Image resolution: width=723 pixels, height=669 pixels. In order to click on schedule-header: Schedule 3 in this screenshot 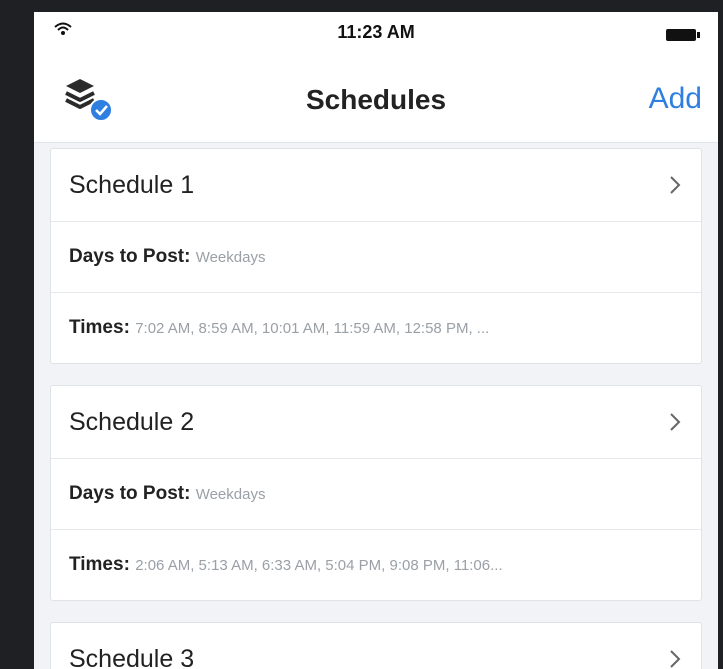, I will do `click(376, 646)`.